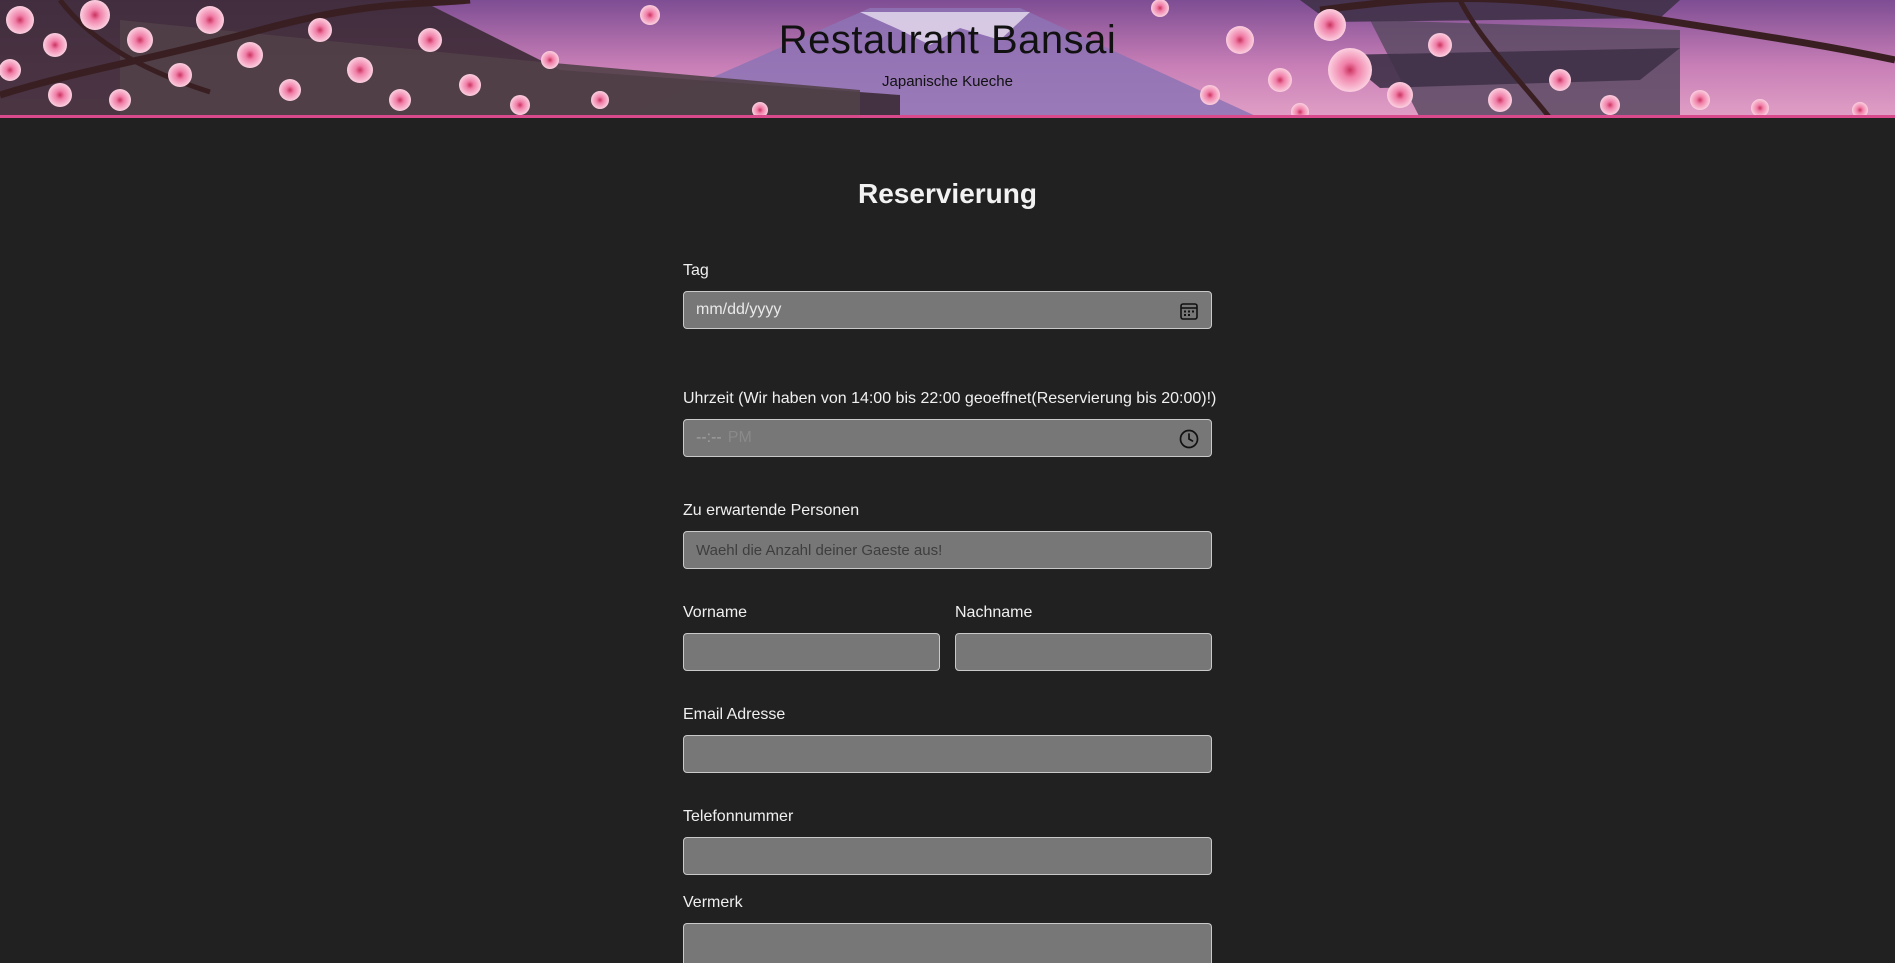 The width and height of the screenshot is (1895, 963). What do you see at coordinates (947, 754) in the screenshot?
I see `email-field` at bounding box center [947, 754].